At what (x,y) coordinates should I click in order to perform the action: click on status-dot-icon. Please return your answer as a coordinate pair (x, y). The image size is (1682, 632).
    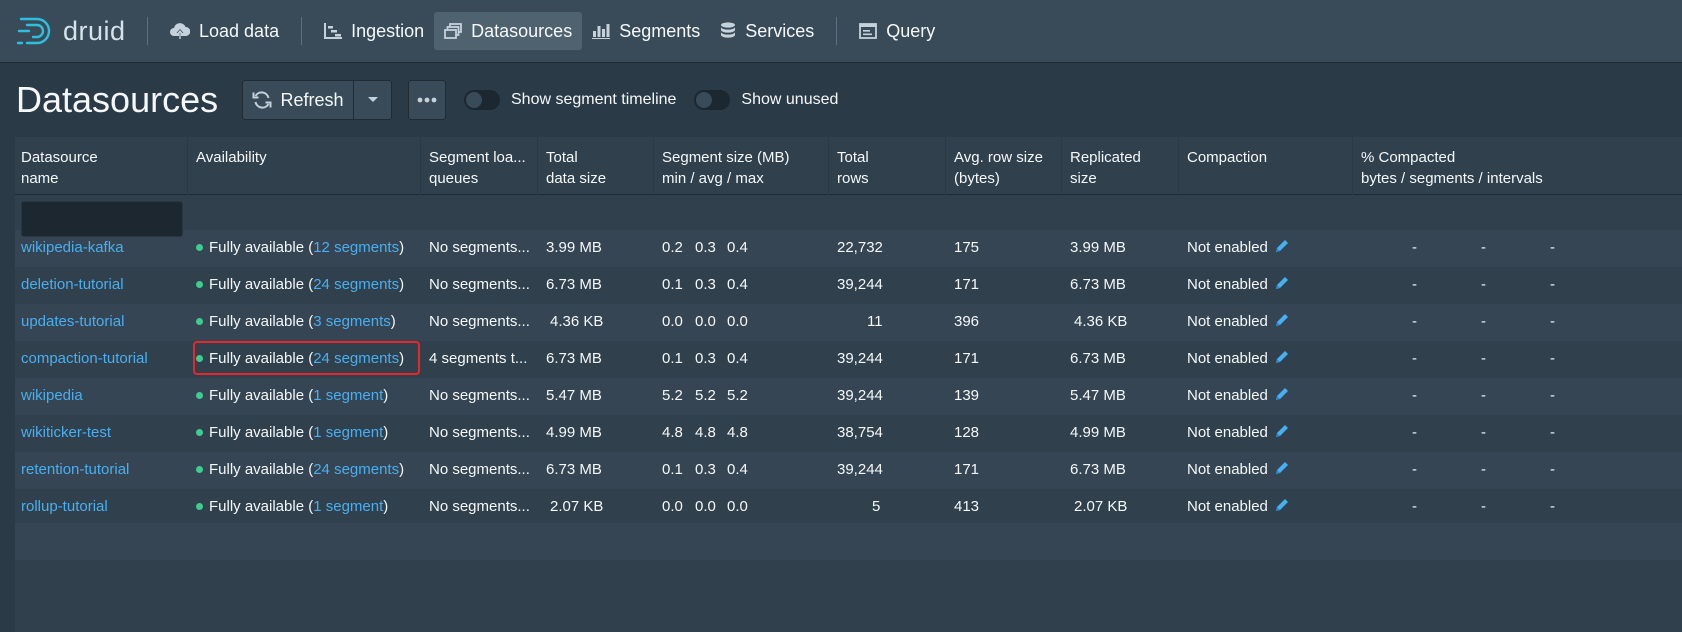
    Looking at the image, I should click on (199, 247).